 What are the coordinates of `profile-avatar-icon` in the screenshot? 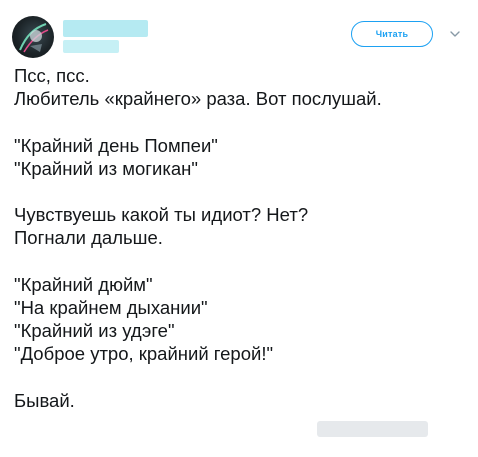 It's located at (34, 38).